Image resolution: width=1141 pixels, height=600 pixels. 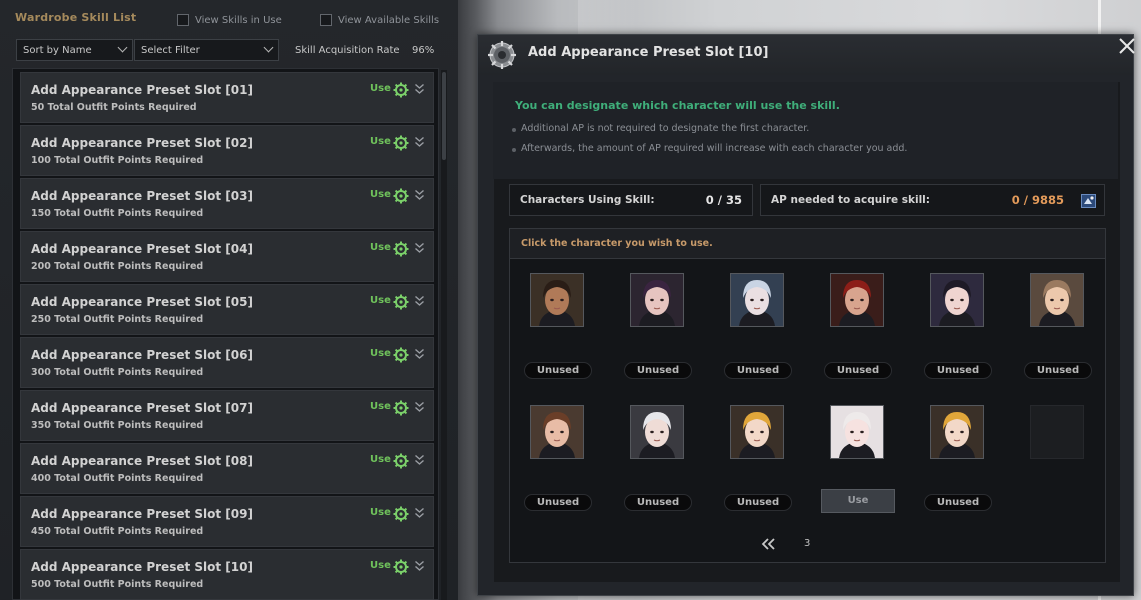 What do you see at coordinates (858, 501) in the screenshot?
I see `use-character-button: Use` at bounding box center [858, 501].